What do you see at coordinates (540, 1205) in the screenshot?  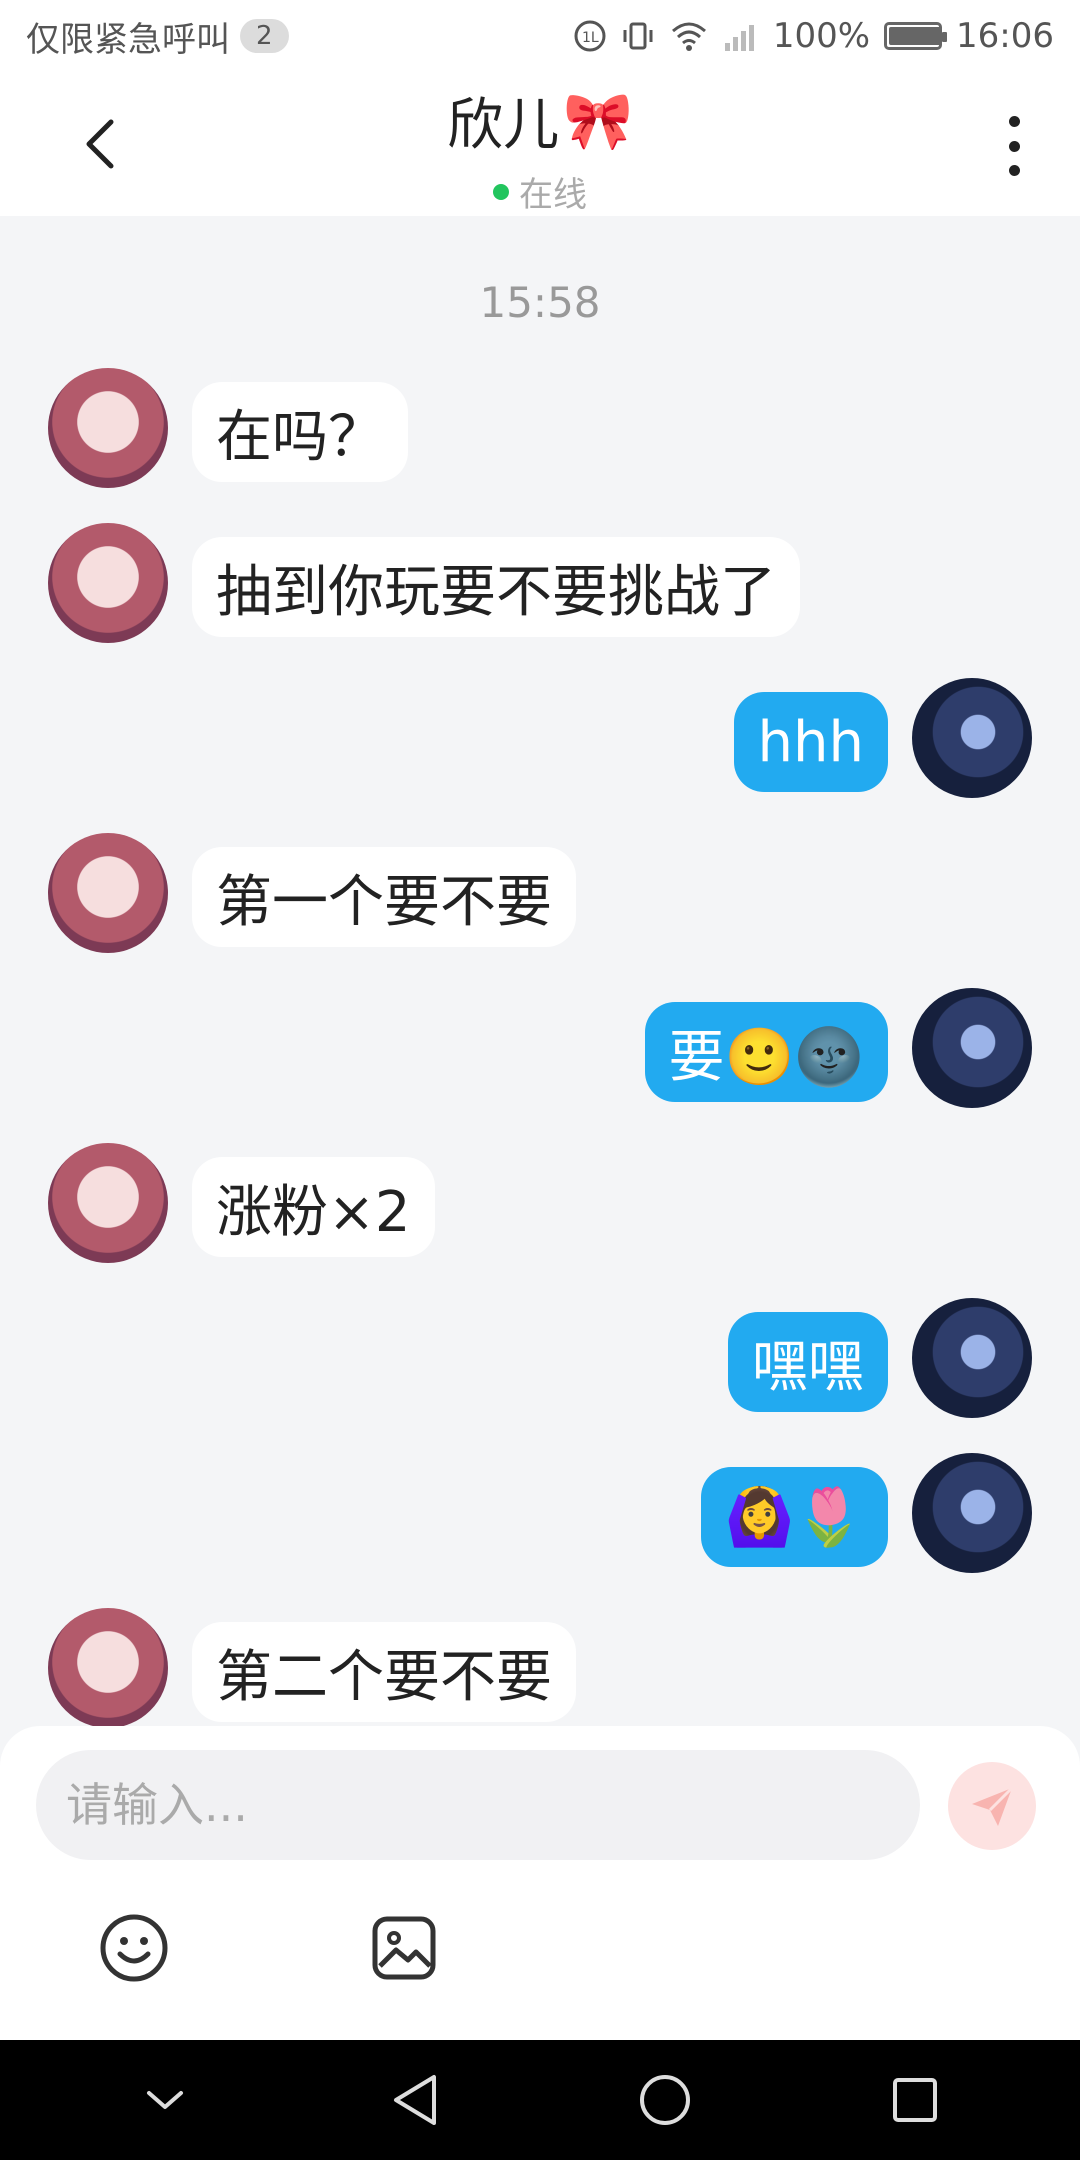 I see `incoming-message-row: 涨粉×2` at bounding box center [540, 1205].